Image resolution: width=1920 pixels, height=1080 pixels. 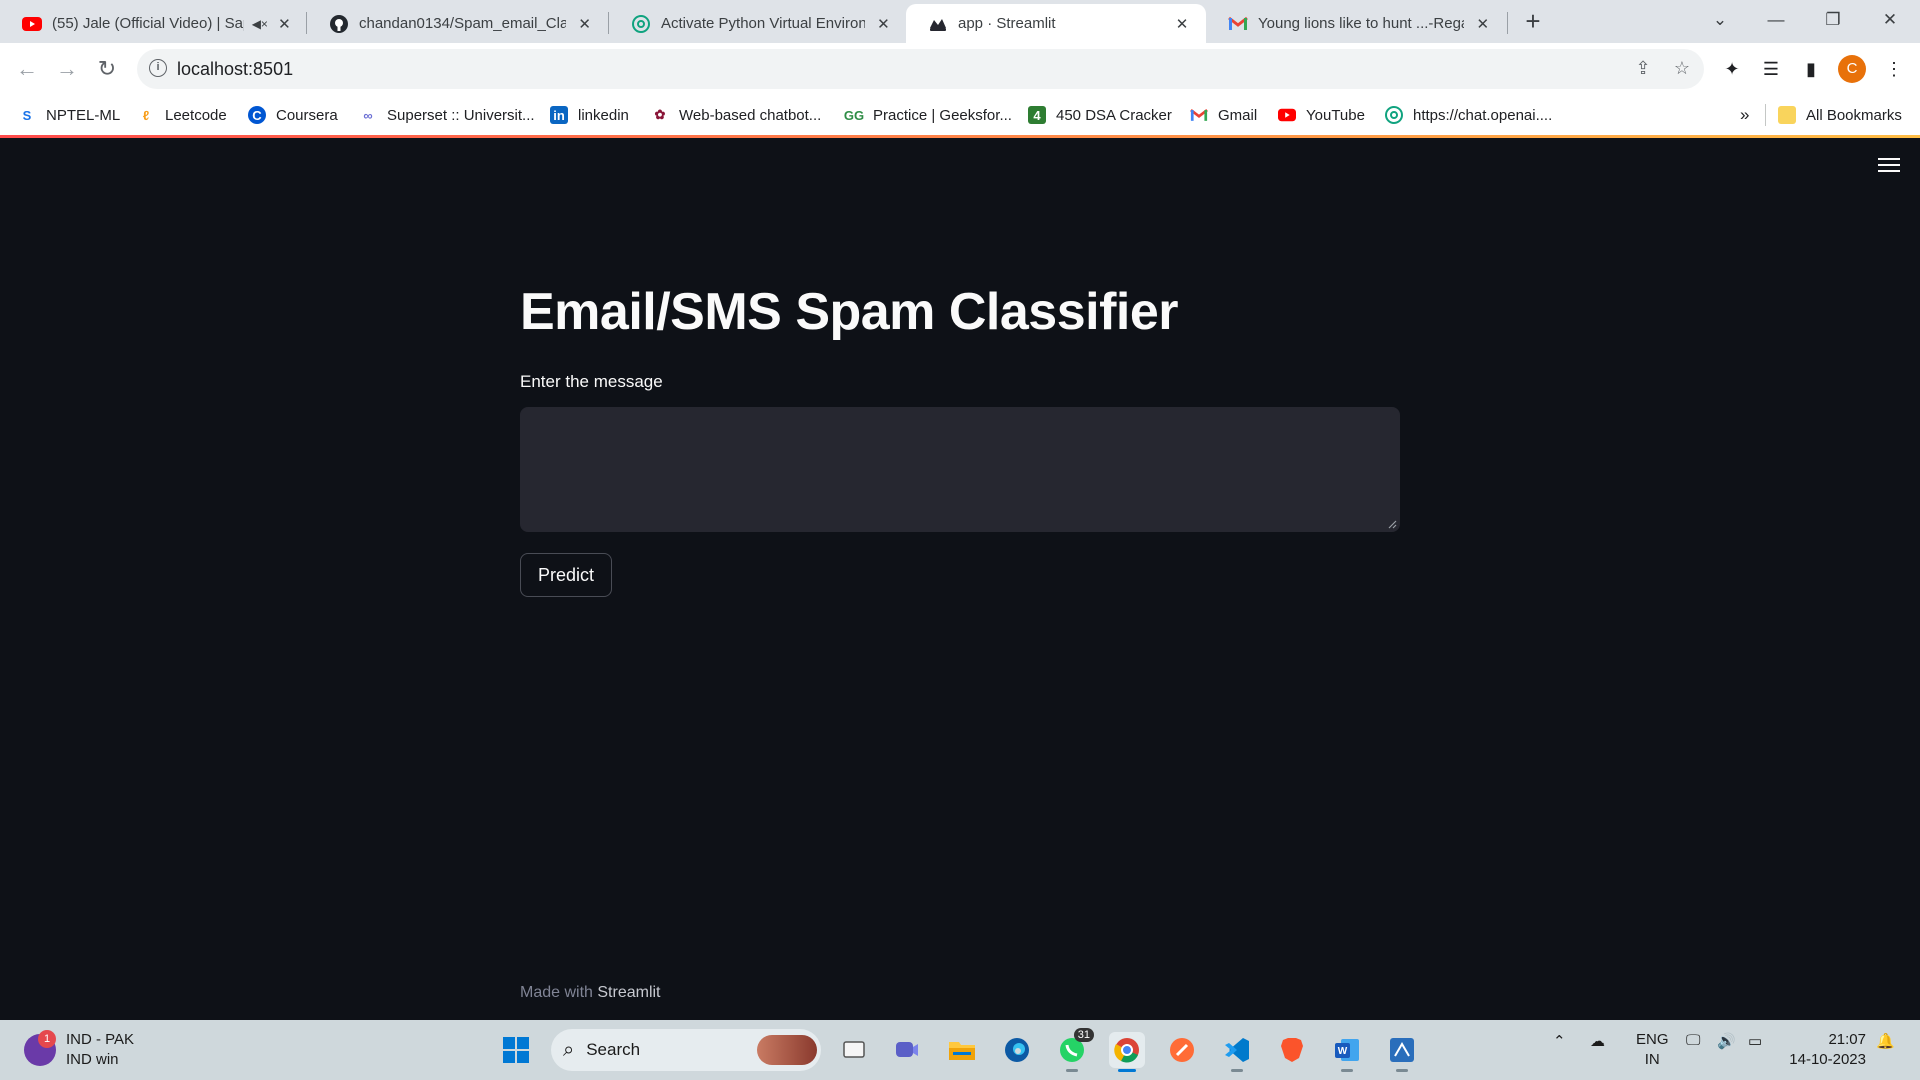 What do you see at coordinates (1811, 69) in the screenshot?
I see `side-panel-icon: ▮` at bounding box center [1811, 69].